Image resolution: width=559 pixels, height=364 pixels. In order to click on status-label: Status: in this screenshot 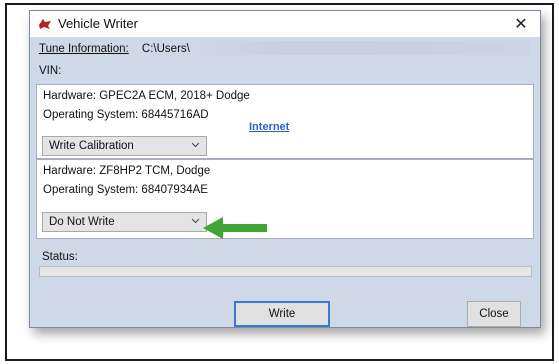, I will do `click(60, 257)`.